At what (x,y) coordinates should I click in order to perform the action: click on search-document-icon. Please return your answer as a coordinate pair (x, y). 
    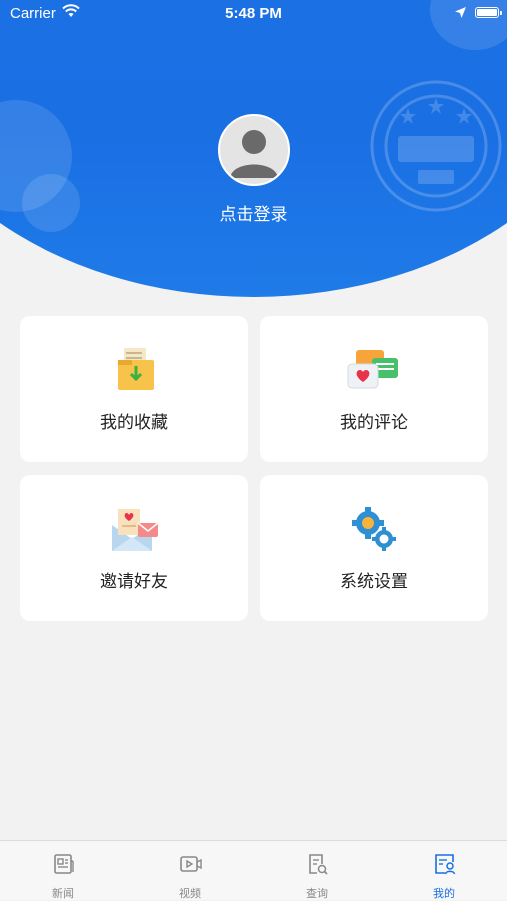
    Looking at the image, I should click on (318, 864).